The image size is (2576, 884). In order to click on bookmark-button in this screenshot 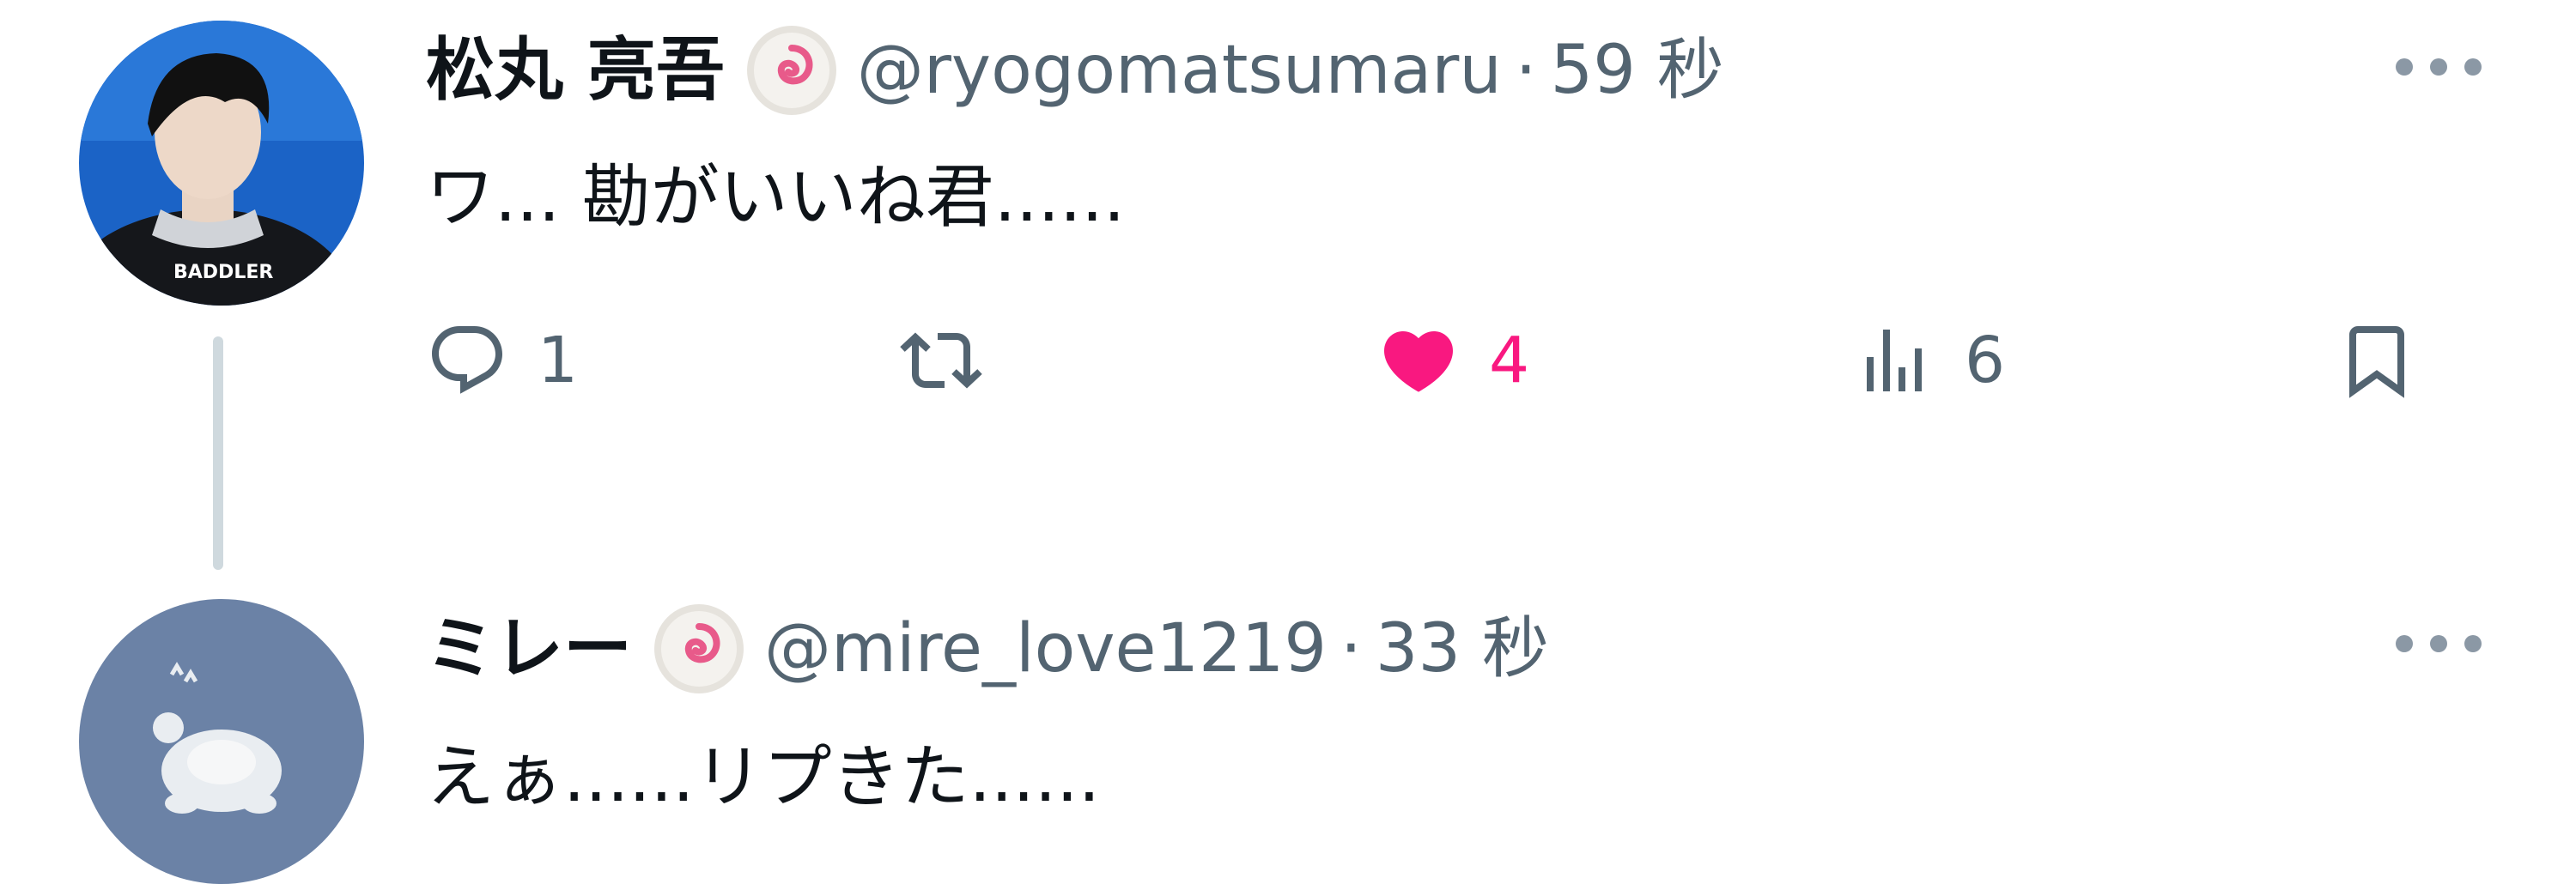, I will do `click(2377, 361)`.